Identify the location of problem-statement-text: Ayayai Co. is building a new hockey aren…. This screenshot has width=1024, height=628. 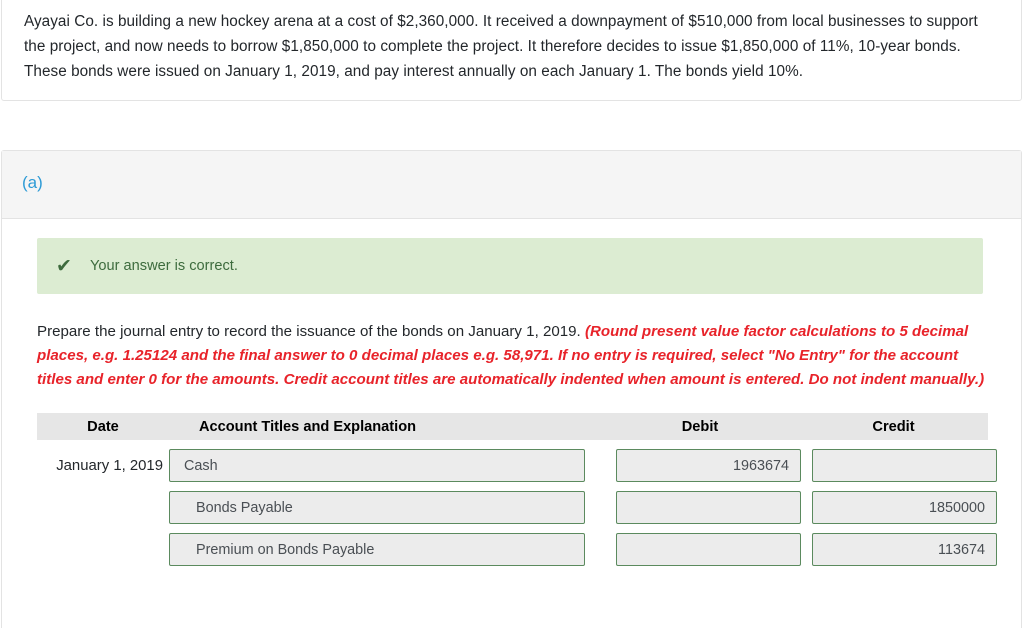
(501, 46).